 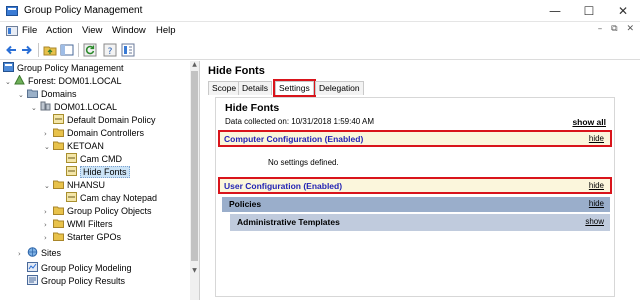 I want to click on results-icon, so click(x=32, y=280).